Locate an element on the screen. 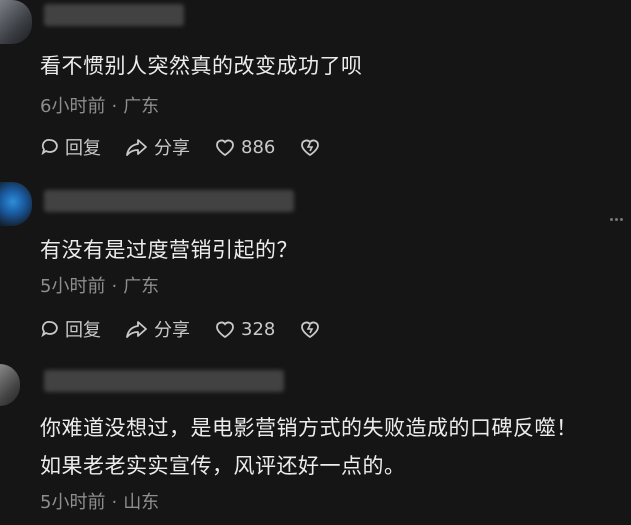  comment-text-line: 你难道没想过，是电影营销方式的失败造成的口碑反噬！ is located at coordinates (309, 428).